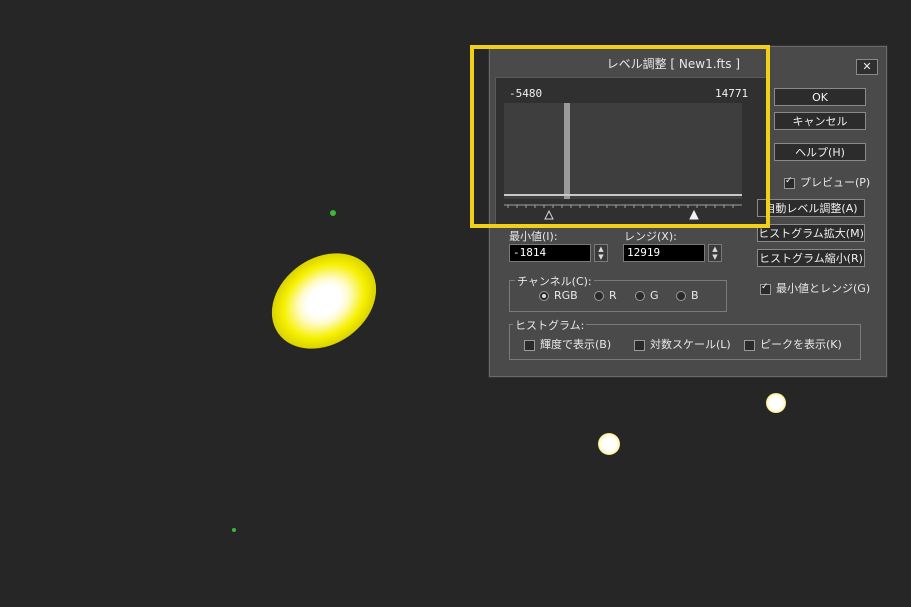  What do you see at coordinates (664, 253) in the screenshot?
I see `range-input: 12919` at bounding box center [664, 253].